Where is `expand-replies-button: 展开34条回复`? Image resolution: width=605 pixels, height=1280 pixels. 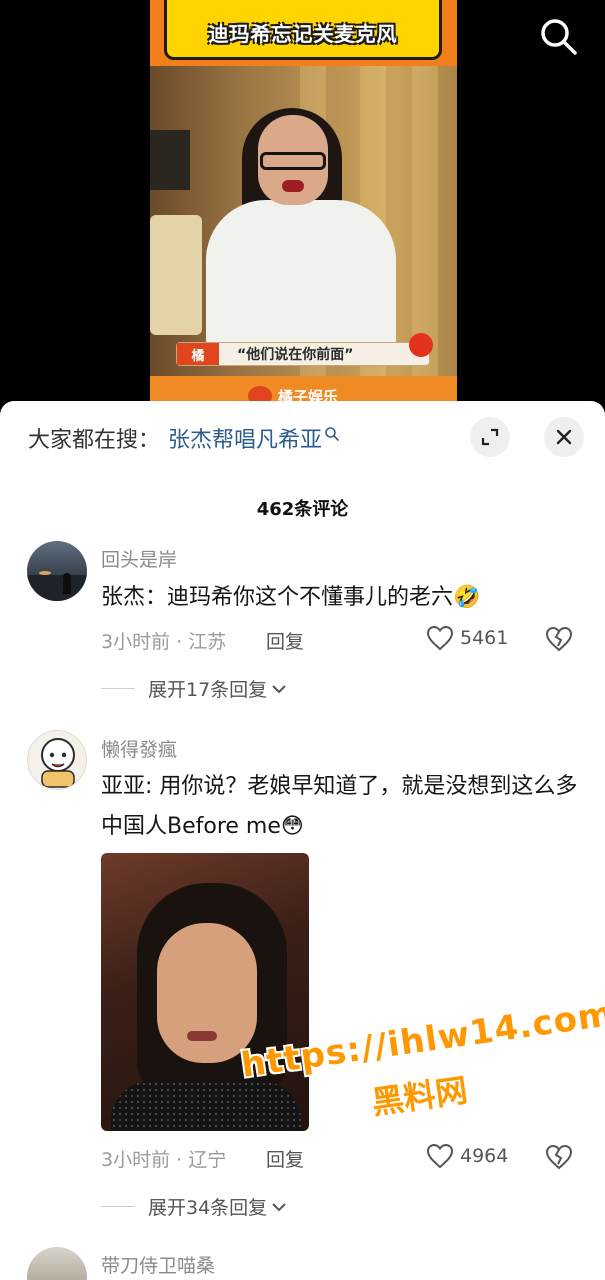 expand-replies-button: 展开34条回复 is located at coordinates (194, 1206).